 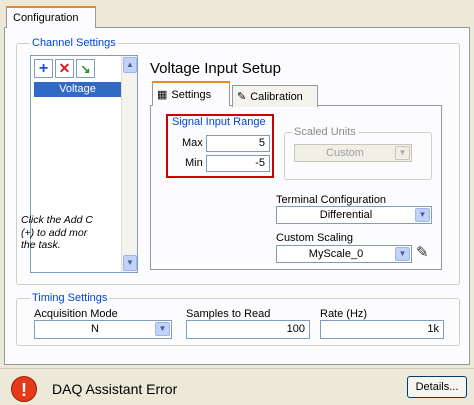 What do you see at coordinates (192, 143) in the screenshot?
I see `max-label: Max` at bounding box center [192, 143].